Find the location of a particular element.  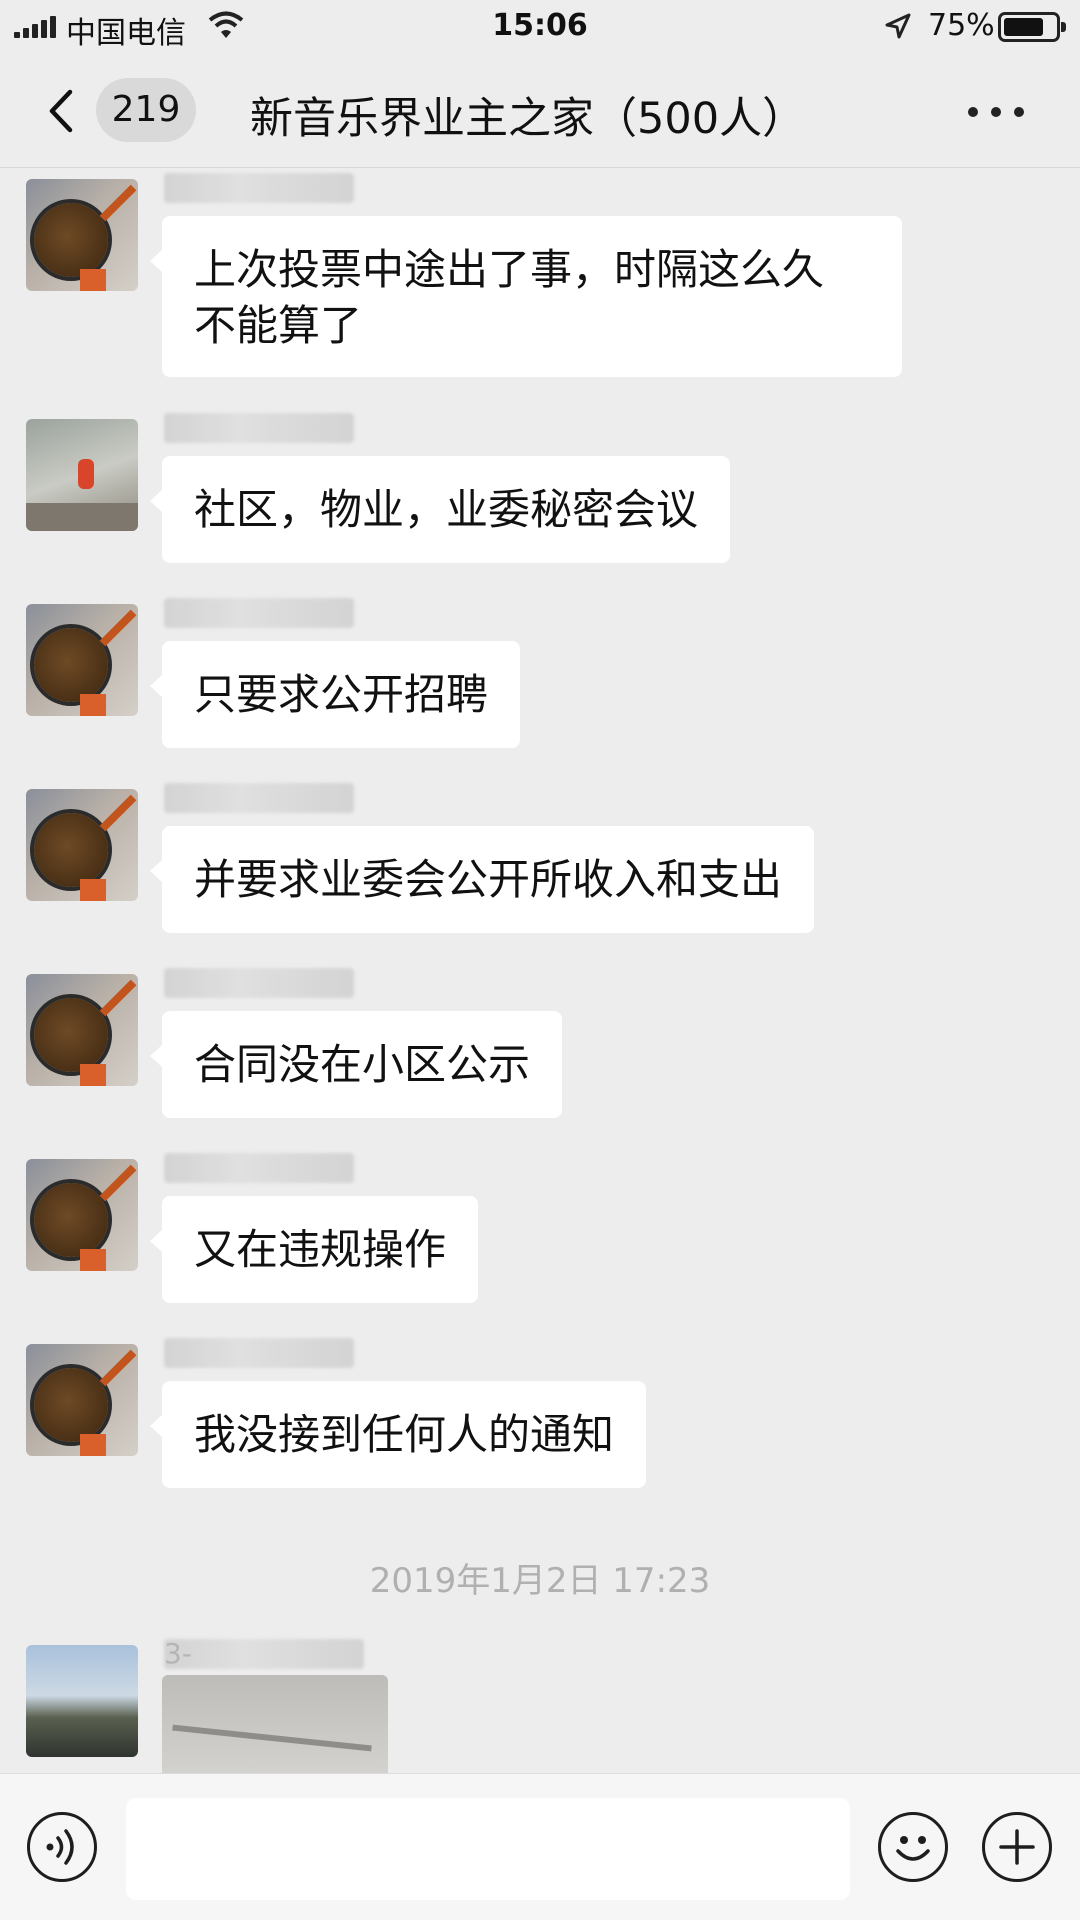

message-bubble: 上次投票中途出了事，时隔这么久 不能算了 is located at coordinates (526, 296).